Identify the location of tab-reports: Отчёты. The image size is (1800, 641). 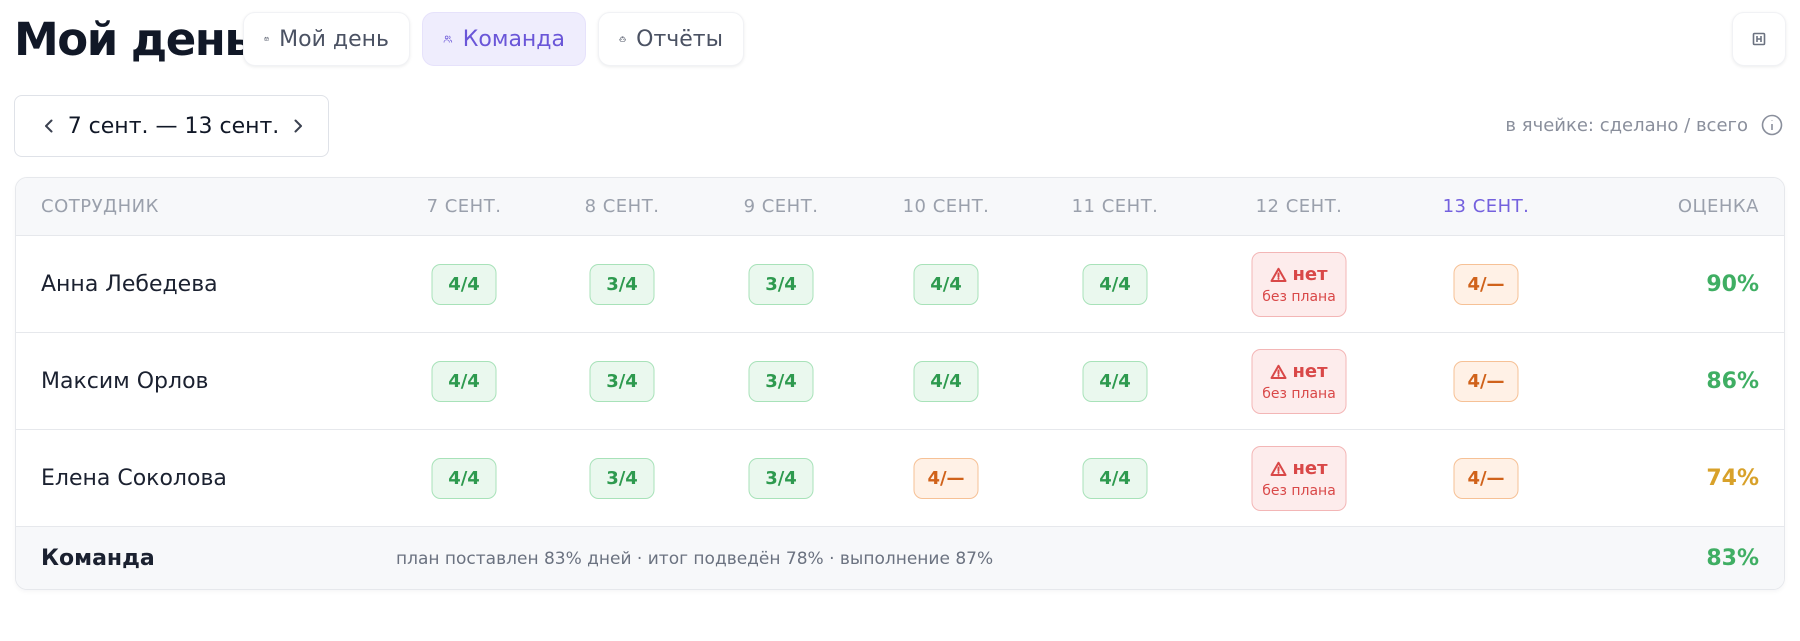
(671, 39).